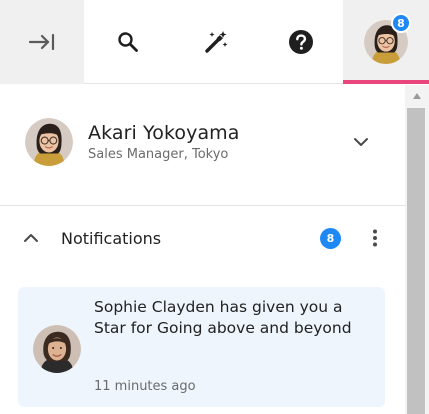 The height and width of the screenshot is (414, 429). Describe the element at coordinates (361, 142) in the screenshot. I see `chevron-down-icon` at that location.